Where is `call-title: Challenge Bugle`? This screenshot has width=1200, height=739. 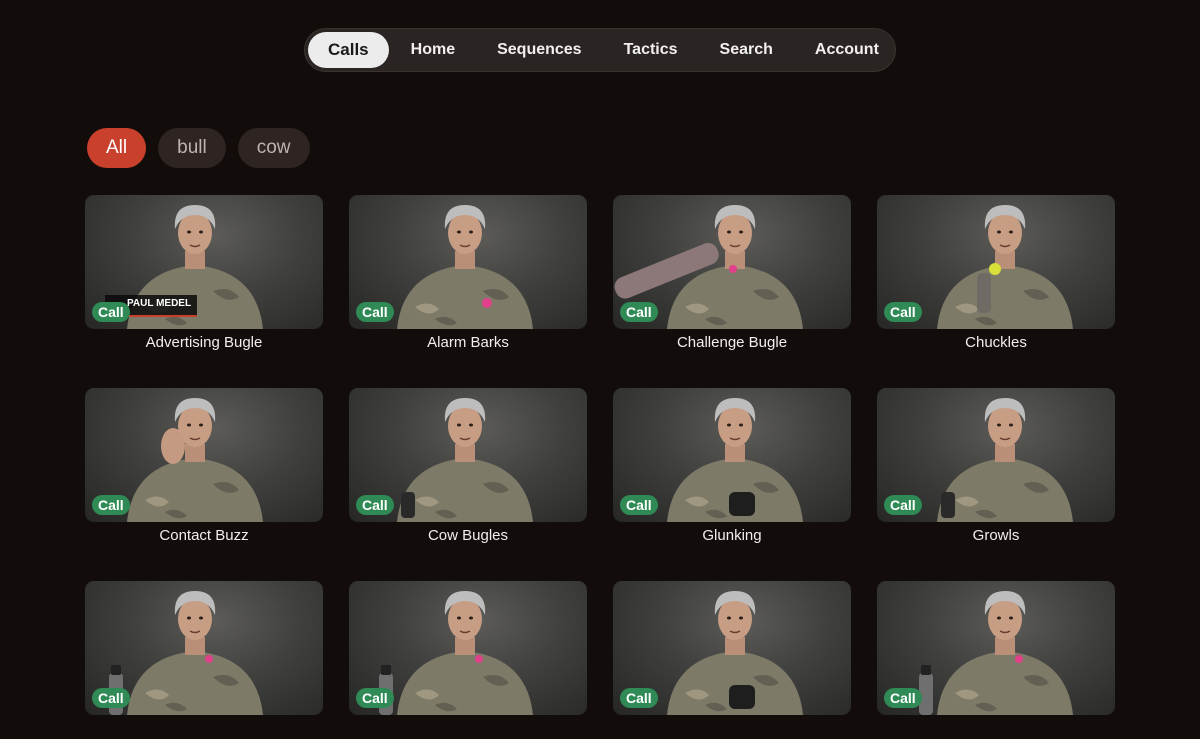 call-title: Challenge Bugle is located at coordinates (732, 342).